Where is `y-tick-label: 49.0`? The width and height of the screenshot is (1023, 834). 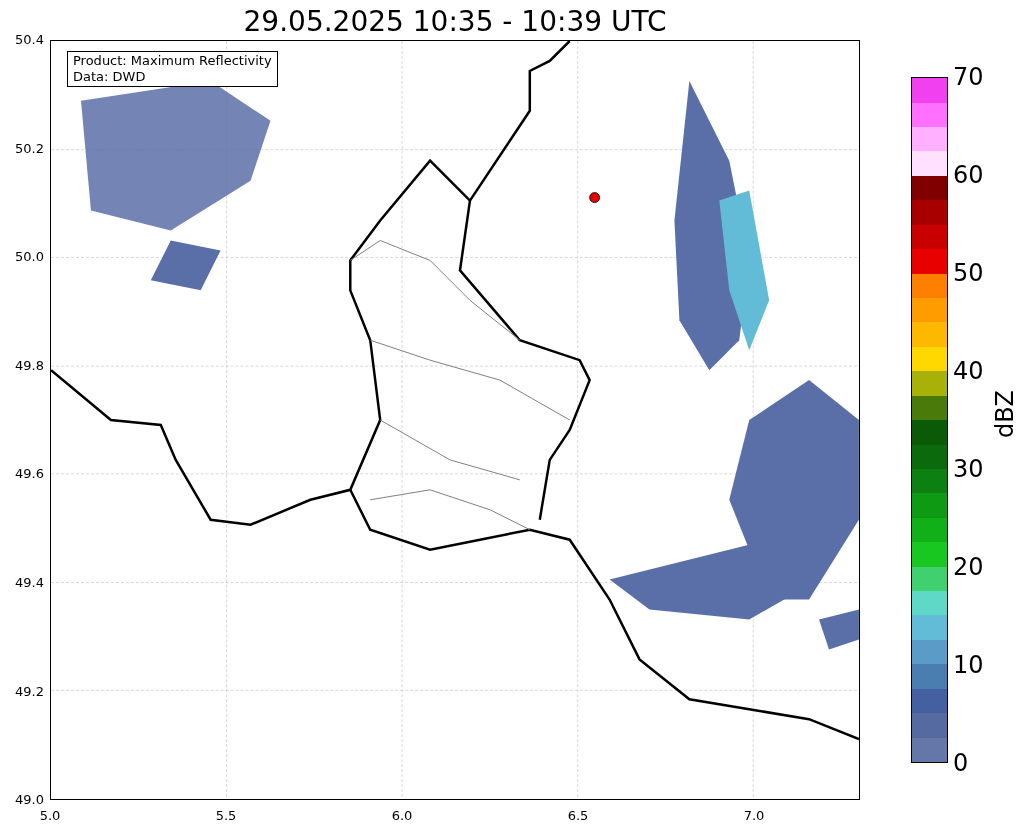 y-tick-label: 49.0 is located at coordinates (29, 800).